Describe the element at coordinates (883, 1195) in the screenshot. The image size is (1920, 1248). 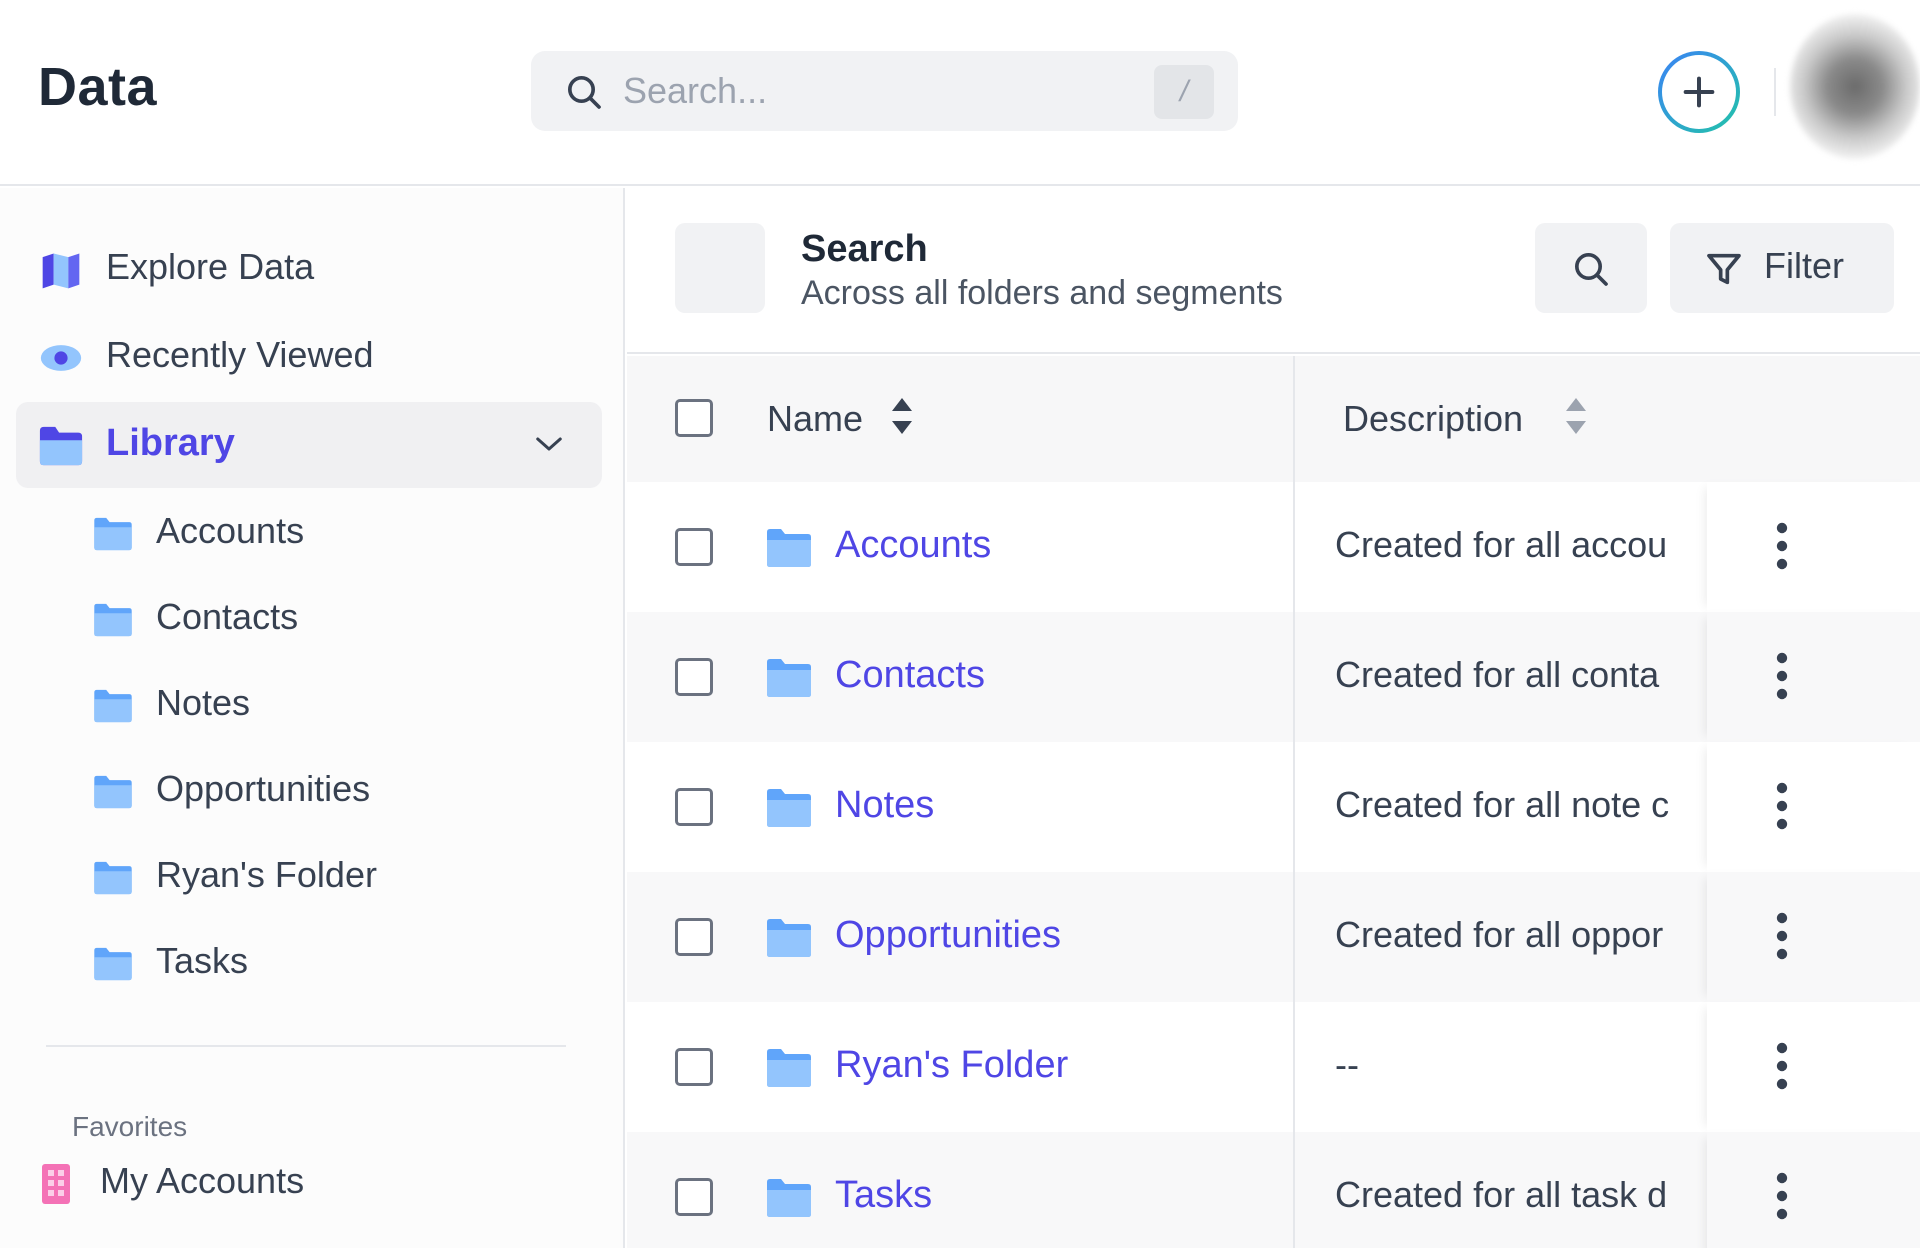
I see `folder-name-link: Tasks` at that location.